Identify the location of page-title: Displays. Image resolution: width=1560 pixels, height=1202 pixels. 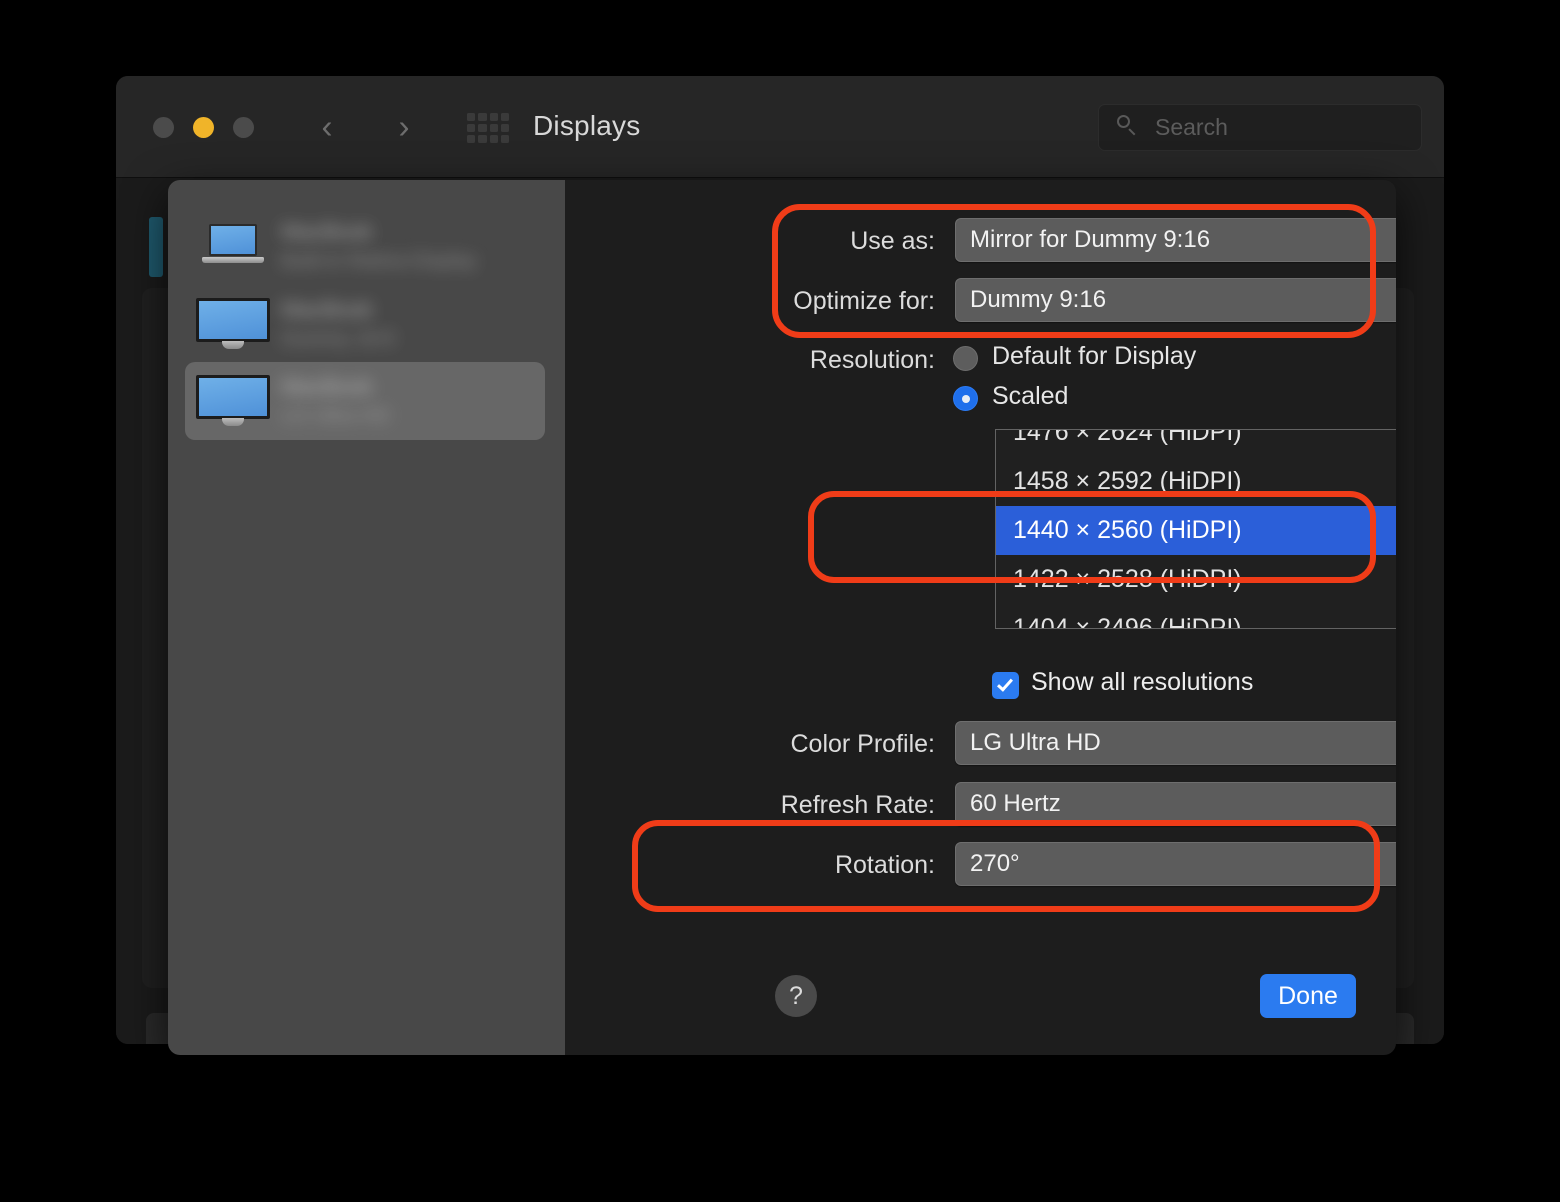
(587, 125).